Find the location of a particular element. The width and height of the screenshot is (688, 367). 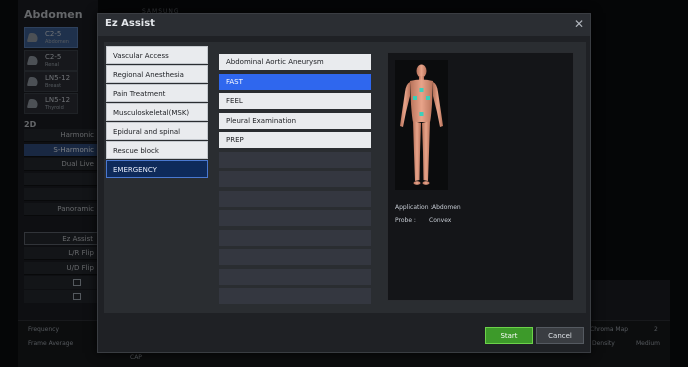

body-diagram-image is located at coordinates (421, 125).